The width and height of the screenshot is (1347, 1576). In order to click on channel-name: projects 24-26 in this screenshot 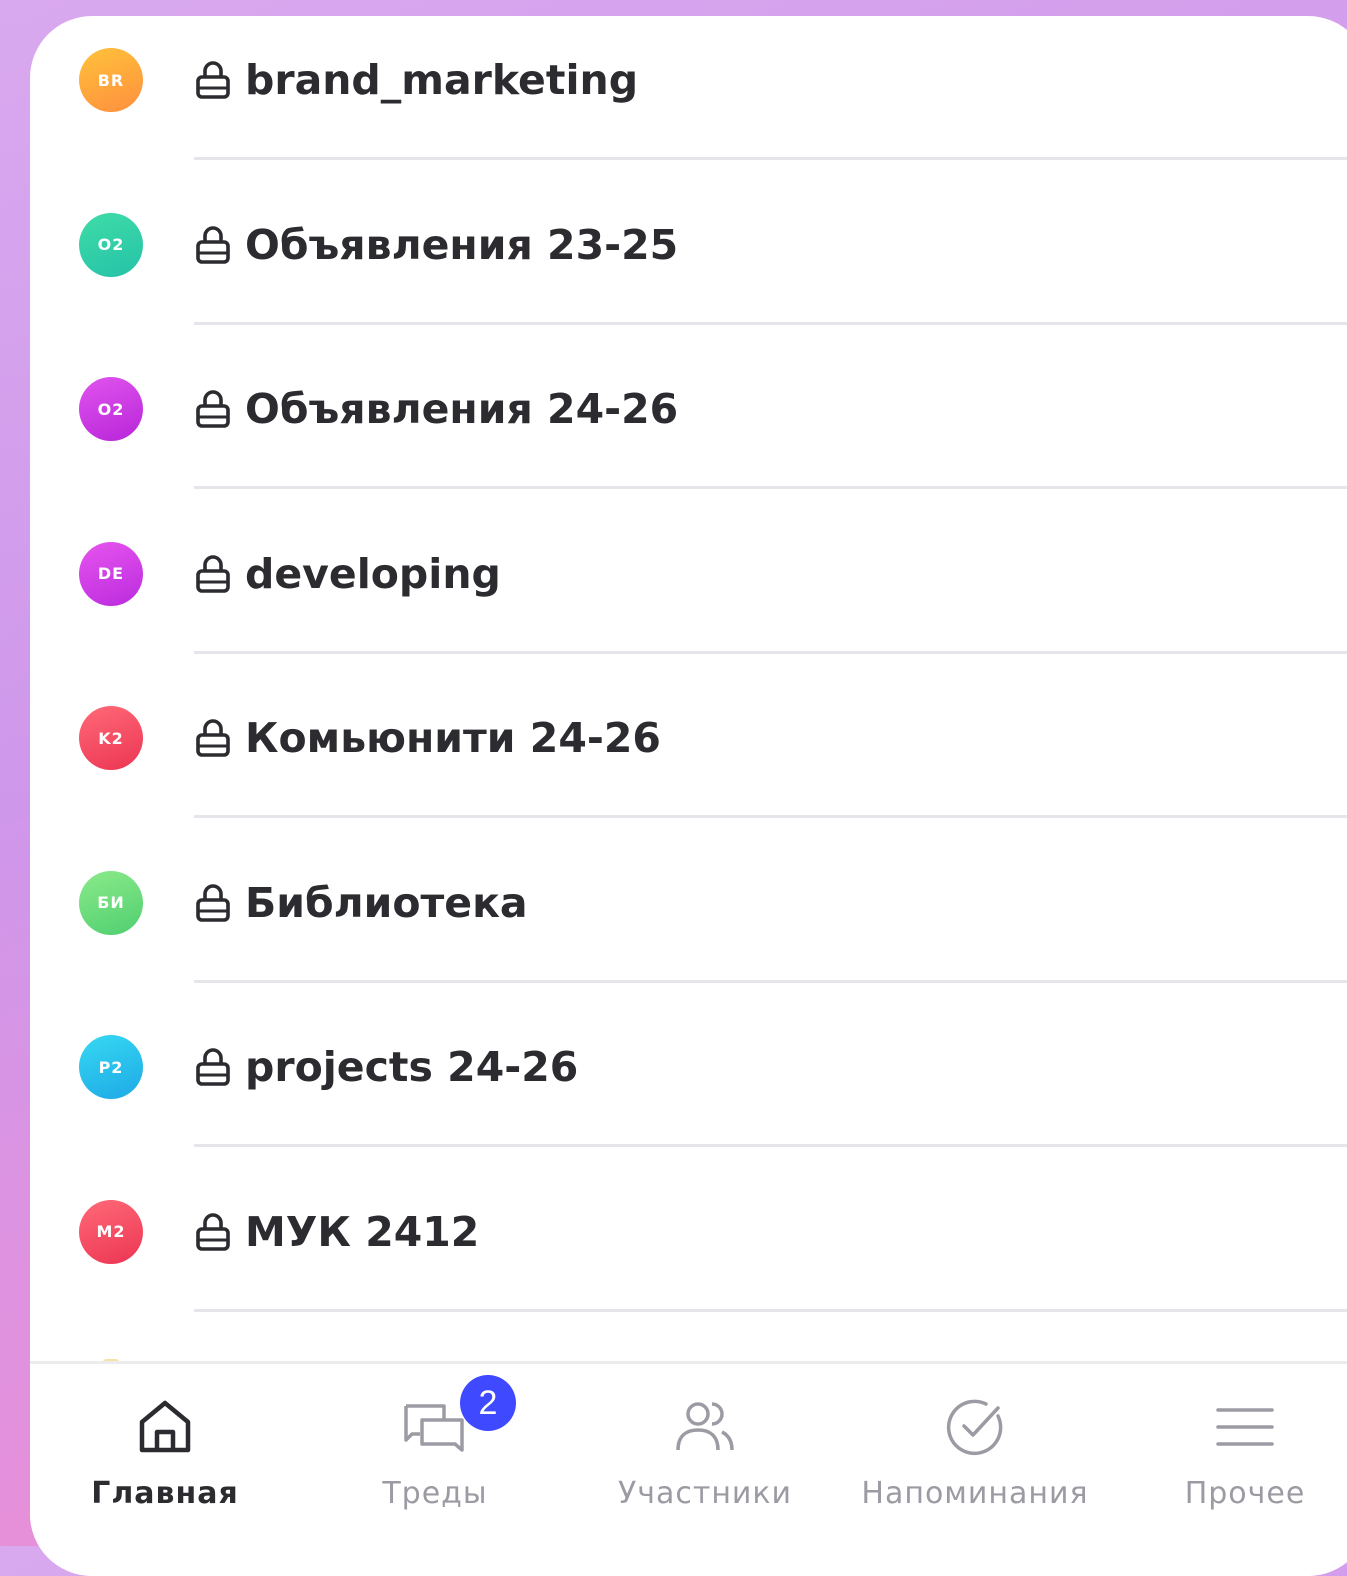, I will do `click(412, 1067)`.